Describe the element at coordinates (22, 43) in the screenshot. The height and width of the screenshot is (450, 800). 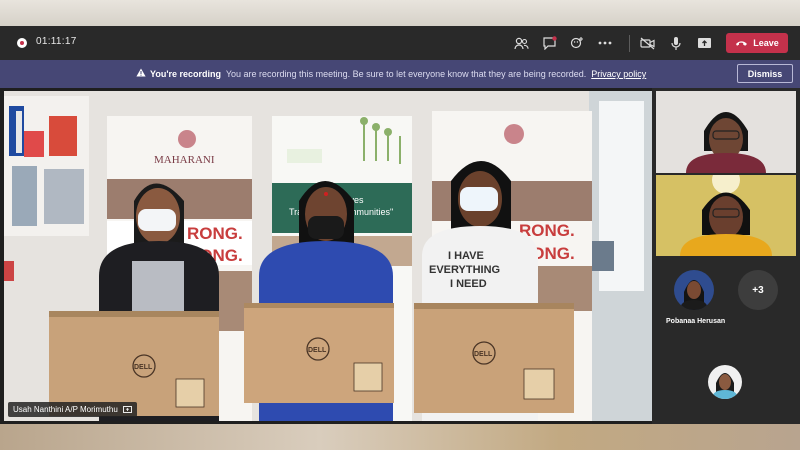
I see `record-icon` at that location.